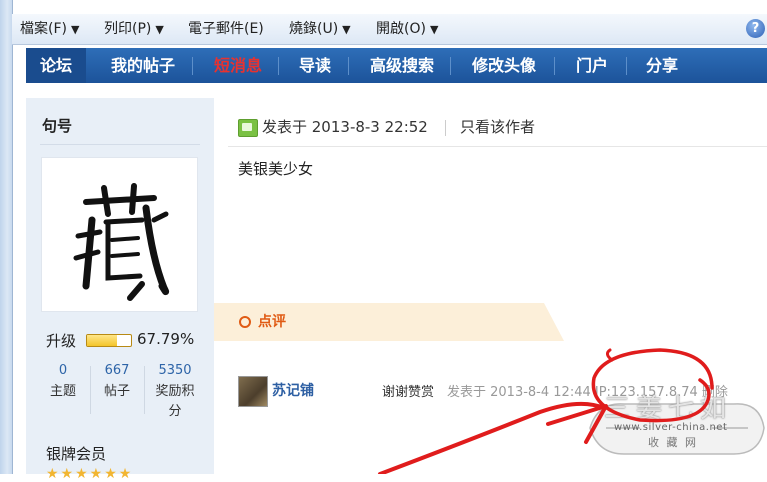  I want to click on stat-value: 5350, so click(175, 370).